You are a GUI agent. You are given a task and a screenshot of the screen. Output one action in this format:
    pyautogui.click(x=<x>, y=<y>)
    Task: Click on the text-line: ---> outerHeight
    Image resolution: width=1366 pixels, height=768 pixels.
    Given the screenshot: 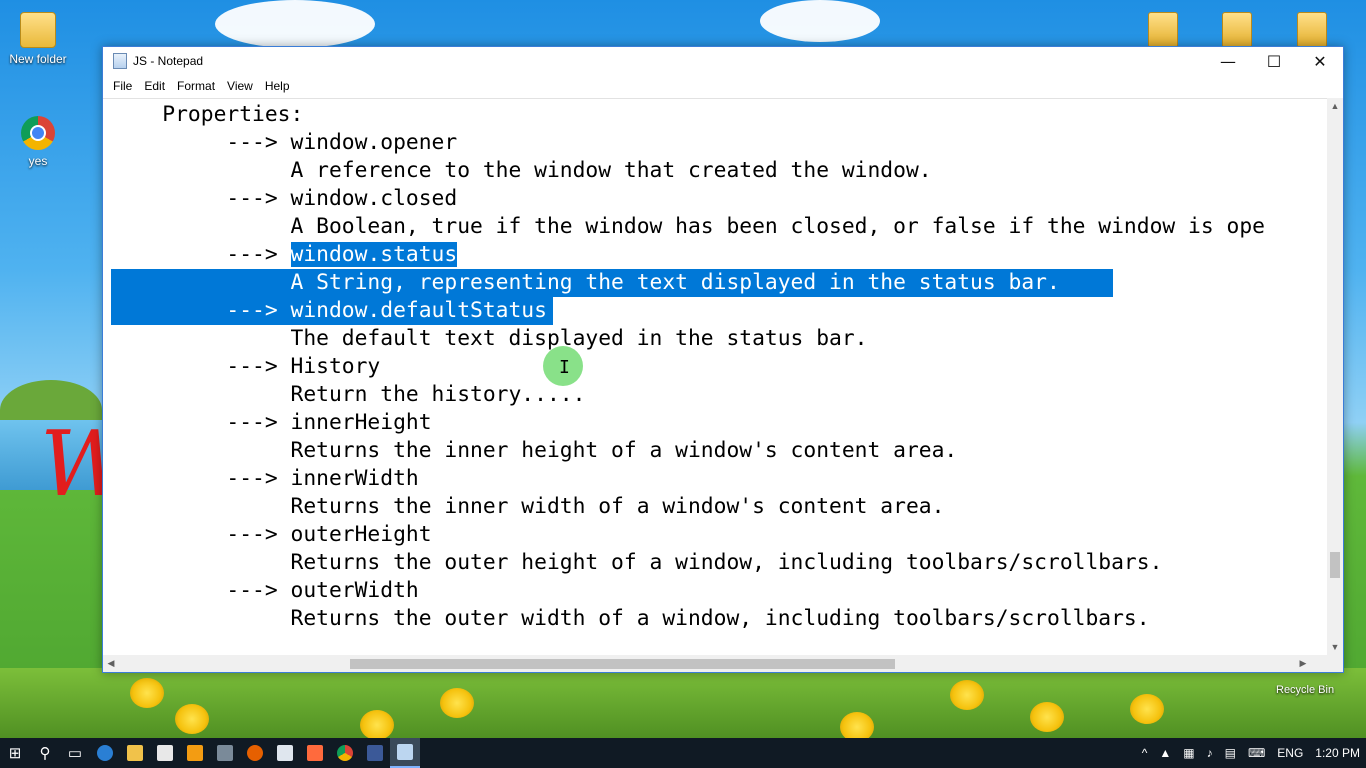 What is the action you would take?
    pyautogui.click(x=688, y=535)
    